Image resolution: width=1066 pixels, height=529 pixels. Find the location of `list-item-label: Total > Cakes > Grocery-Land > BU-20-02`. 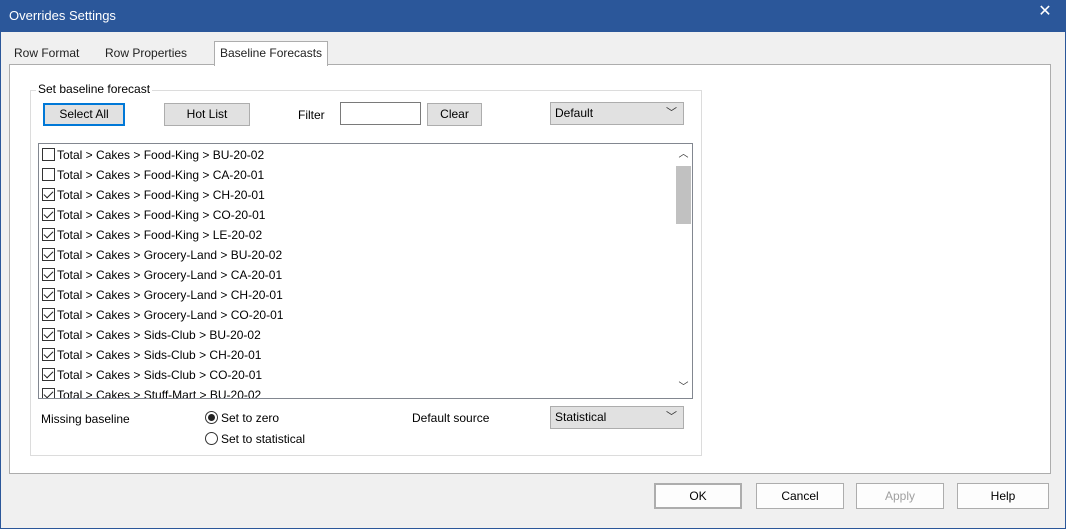

list-item-label: Total > Cakes > Grocery-Land > BU-20-02 is located at coordinates (170, 255).